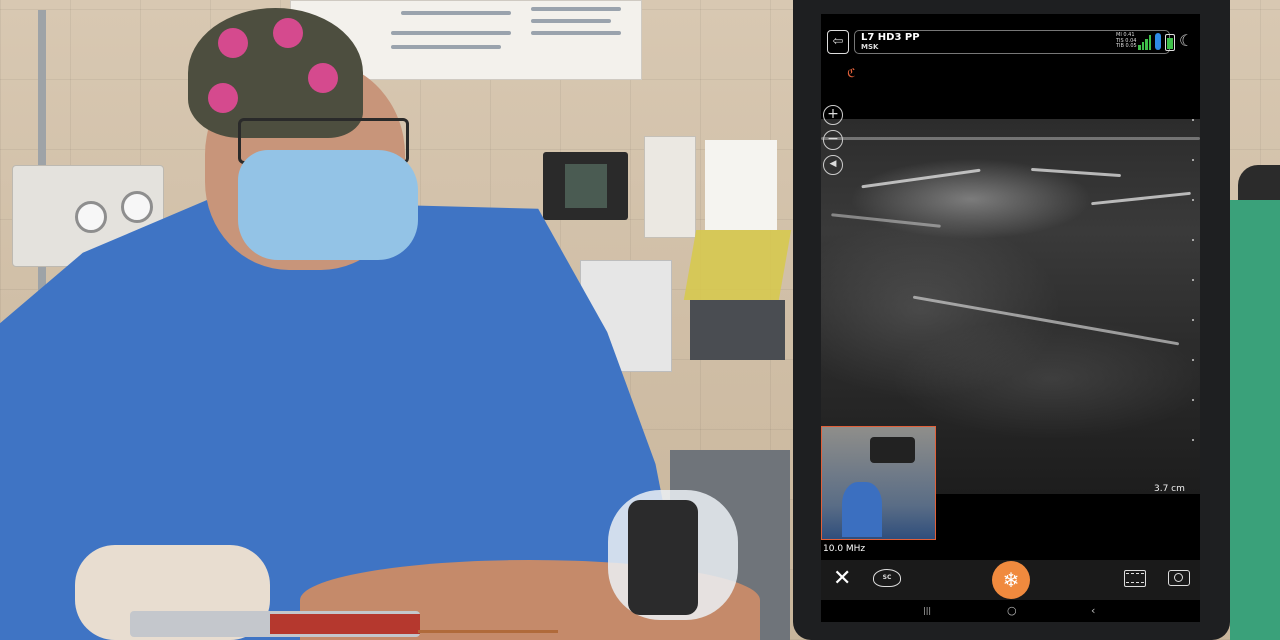 The height and width of the screenshot is (640, 1280). I want to click on acoustic-indices: MI 0.41 TIS 0.04 TIB 0.05, so click(1126, 41).